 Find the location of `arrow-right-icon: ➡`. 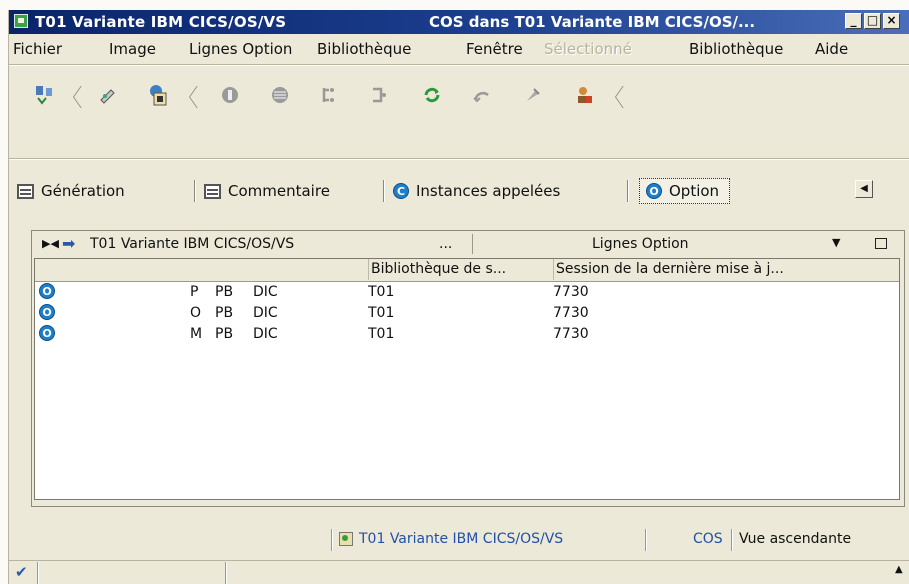

arrow-right-icon: ➡ is located at coordinates (69, 243).